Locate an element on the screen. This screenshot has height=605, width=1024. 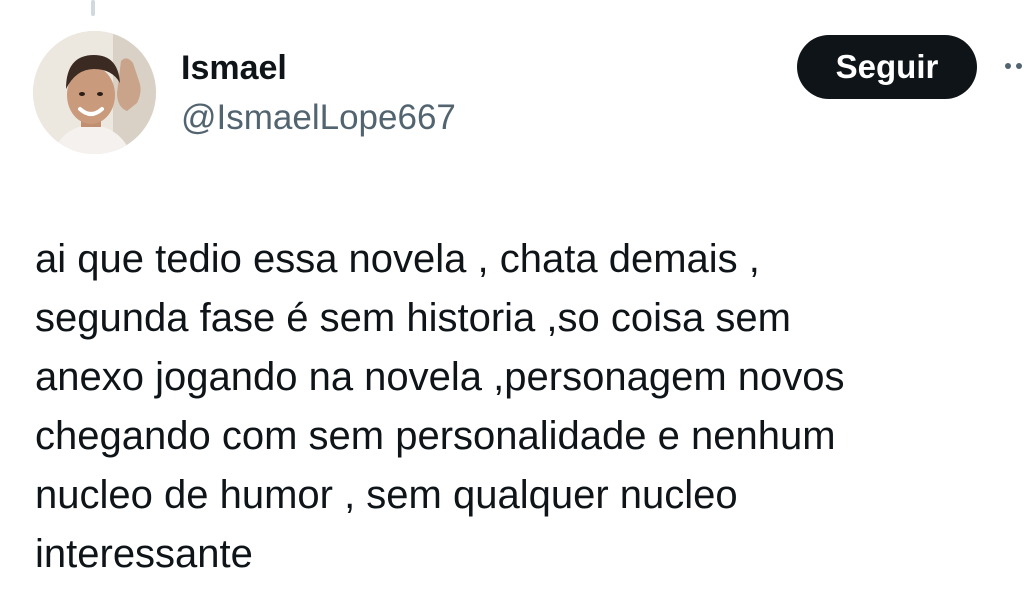
user-handle: @IsmaelLope667 is located at coordinates (318, 118).